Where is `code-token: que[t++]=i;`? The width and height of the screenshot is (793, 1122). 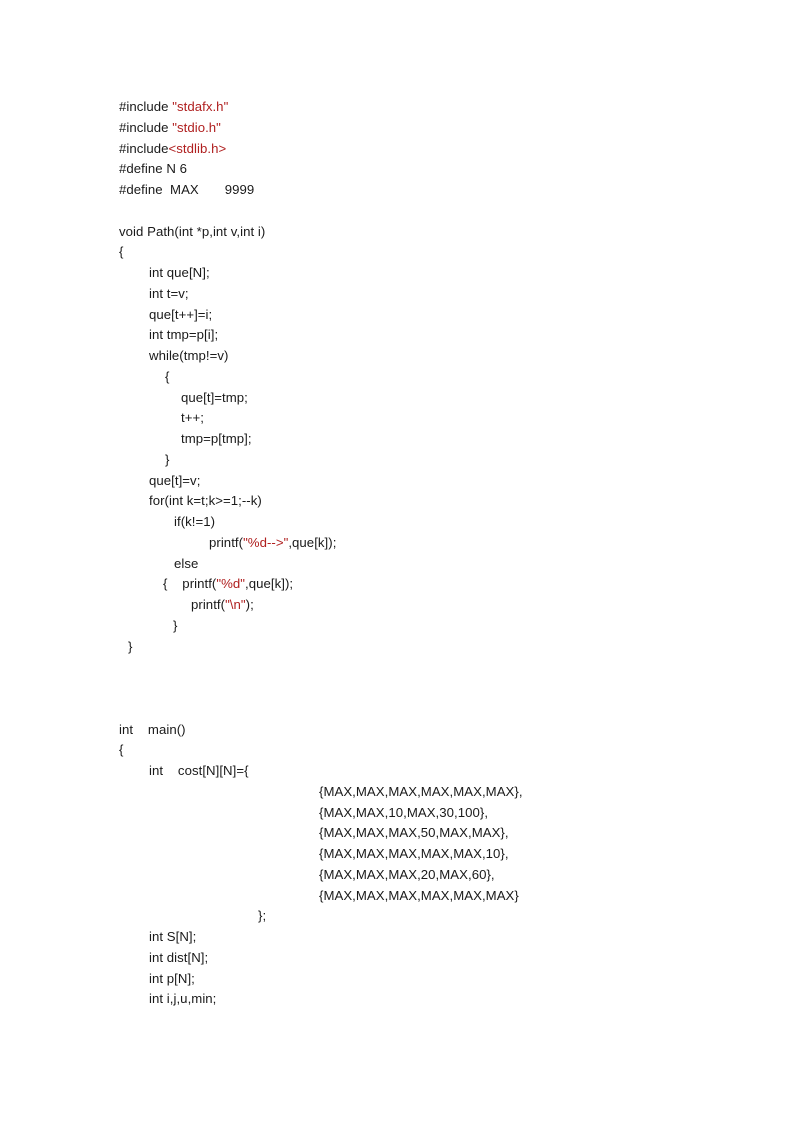 code-token: que[t++]=i; is located at coordinates (181, 314).